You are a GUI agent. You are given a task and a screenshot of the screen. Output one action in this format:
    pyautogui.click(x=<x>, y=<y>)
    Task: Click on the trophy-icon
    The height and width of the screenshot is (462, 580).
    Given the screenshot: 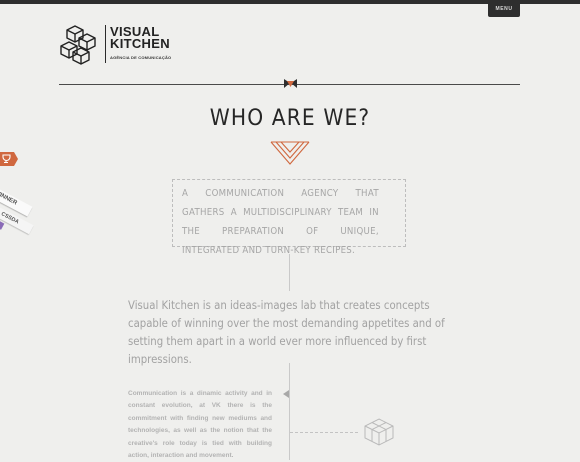 What is the action you would take?
    pyautogui.click(x=9, y=159)
    